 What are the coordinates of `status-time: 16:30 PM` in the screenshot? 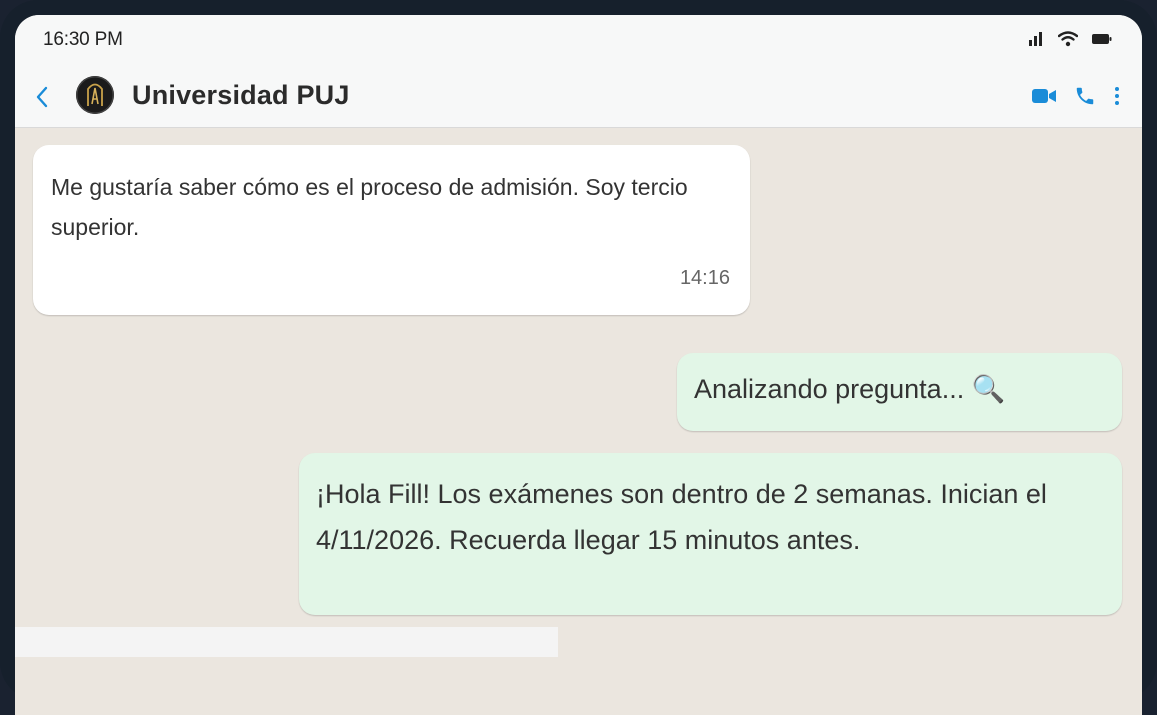 It's located at (83, 39).